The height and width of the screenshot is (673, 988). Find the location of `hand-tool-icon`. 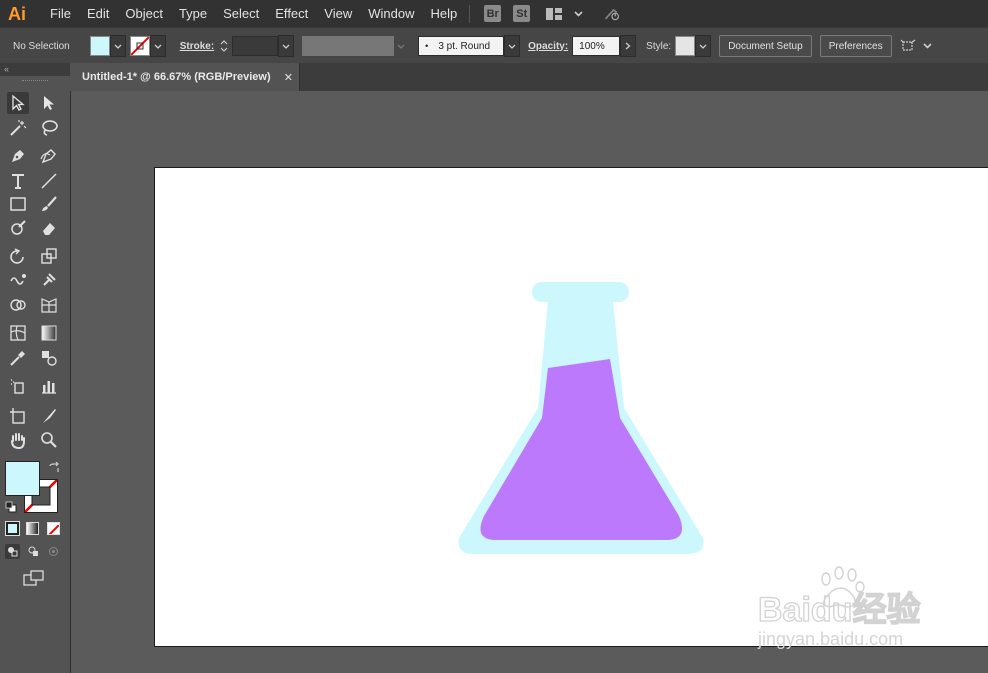

hand-tool-icon is located at coordinates (18, 440).